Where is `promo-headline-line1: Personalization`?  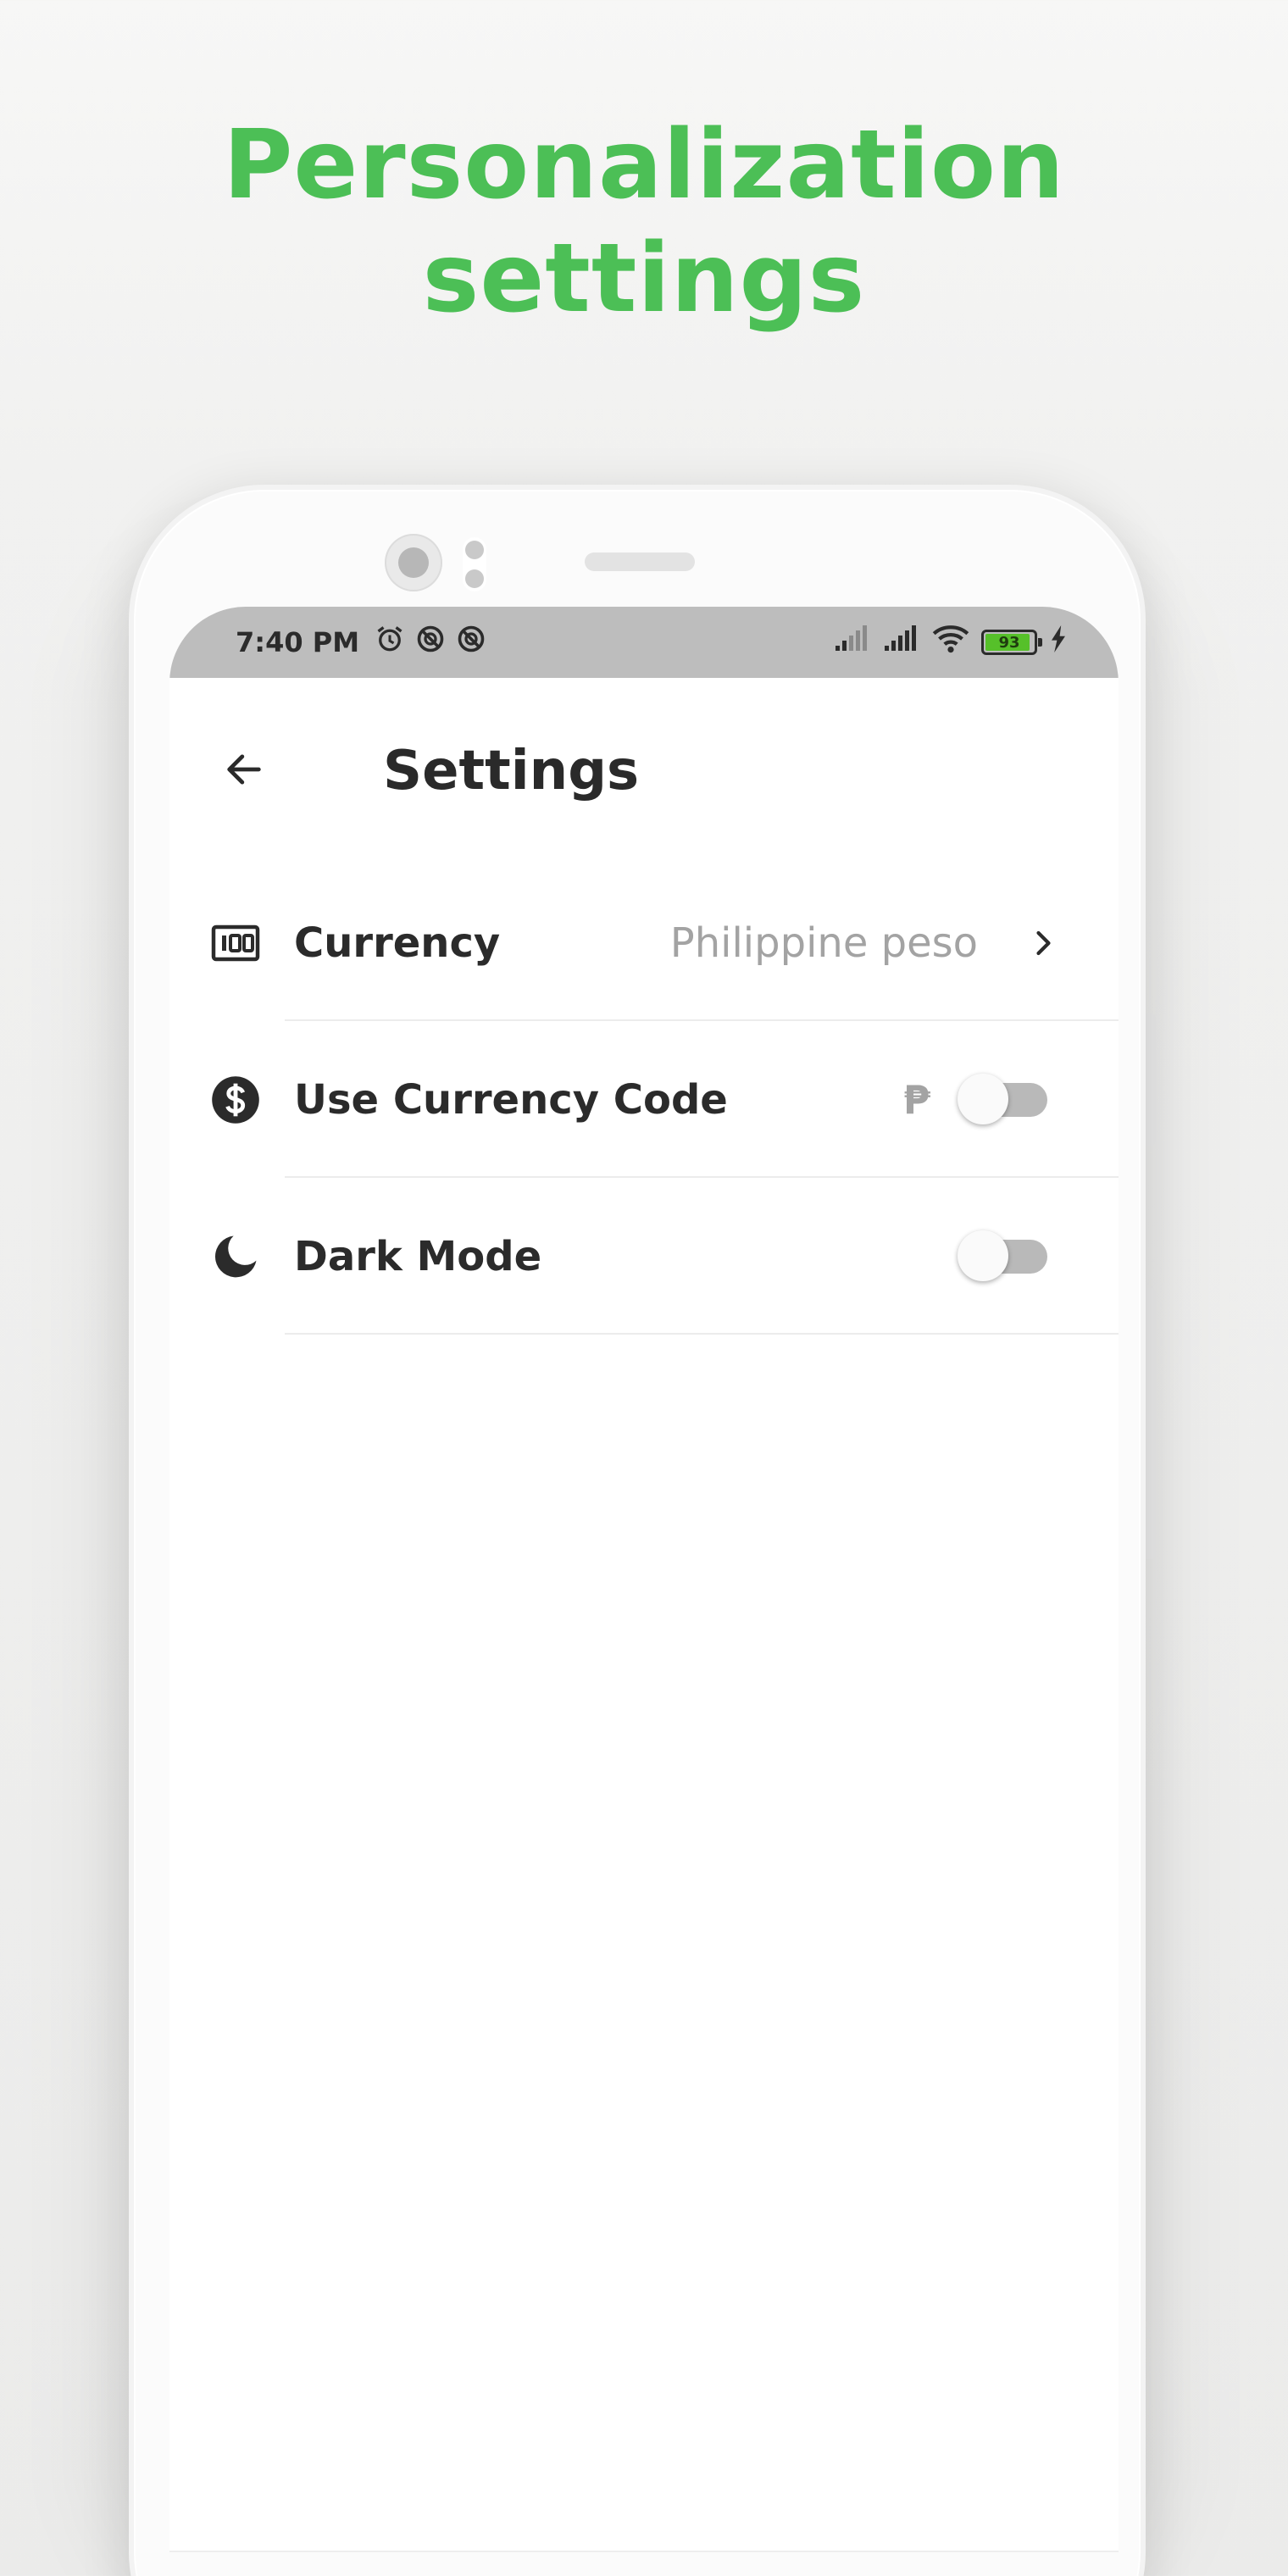 promo-headline-line1: Personalization is located at coordinates (644, 165).